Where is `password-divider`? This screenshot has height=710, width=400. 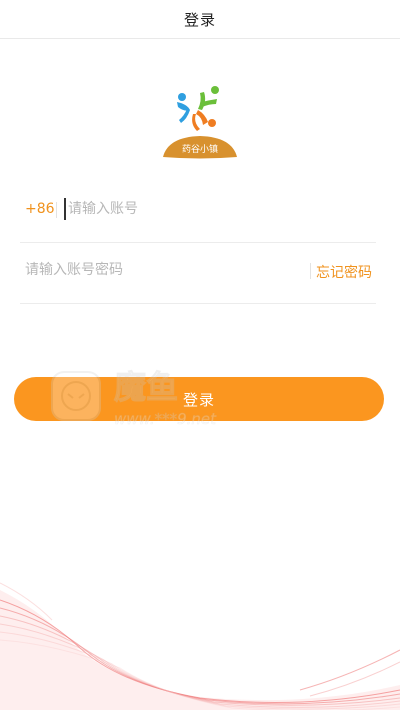
password-divider is located at coordinates (310, 271).